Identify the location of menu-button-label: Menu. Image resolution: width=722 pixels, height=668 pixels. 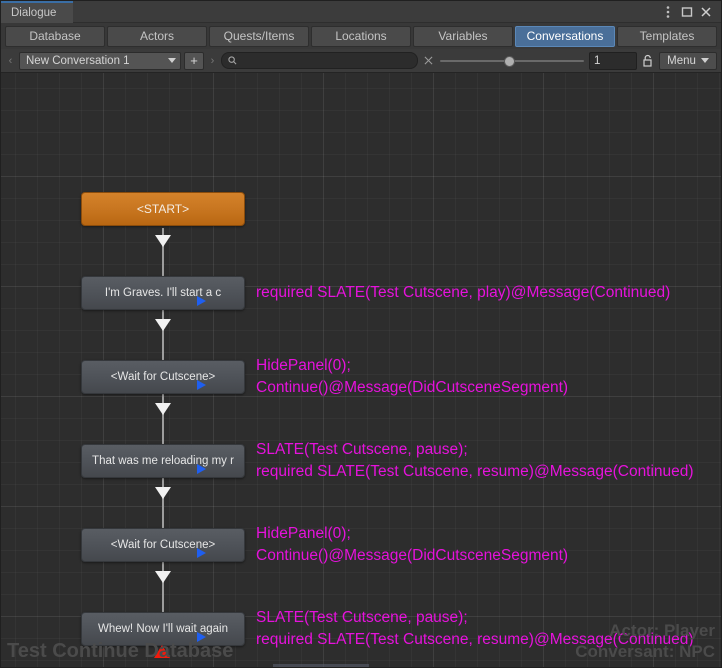
(681, 60).